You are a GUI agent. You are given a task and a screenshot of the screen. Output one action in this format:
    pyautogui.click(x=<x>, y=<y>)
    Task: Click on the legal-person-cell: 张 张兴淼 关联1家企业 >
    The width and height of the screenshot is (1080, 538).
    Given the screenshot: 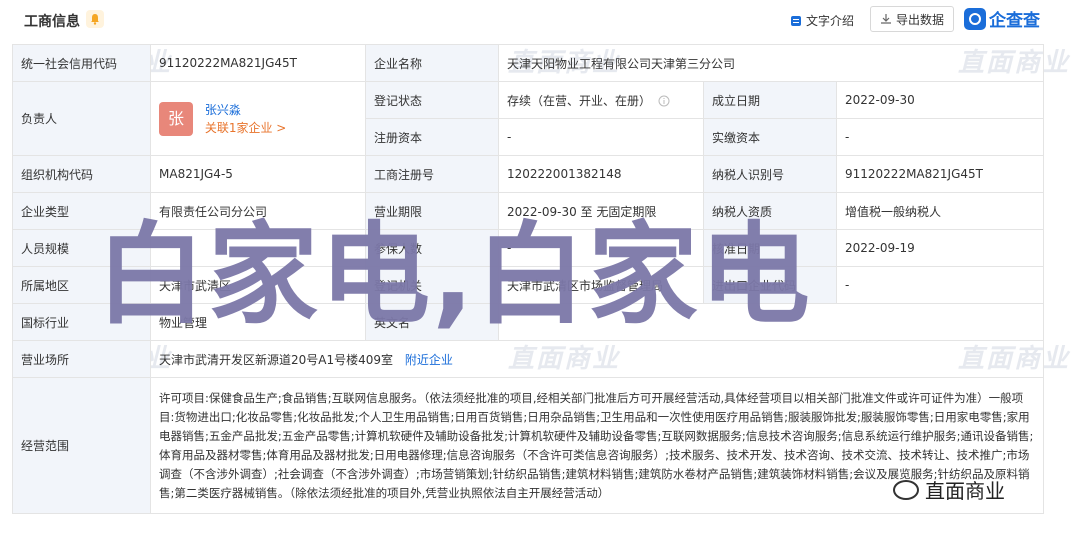 What is the action you would take?
    pyautogui.click(x=258, y=118)
    